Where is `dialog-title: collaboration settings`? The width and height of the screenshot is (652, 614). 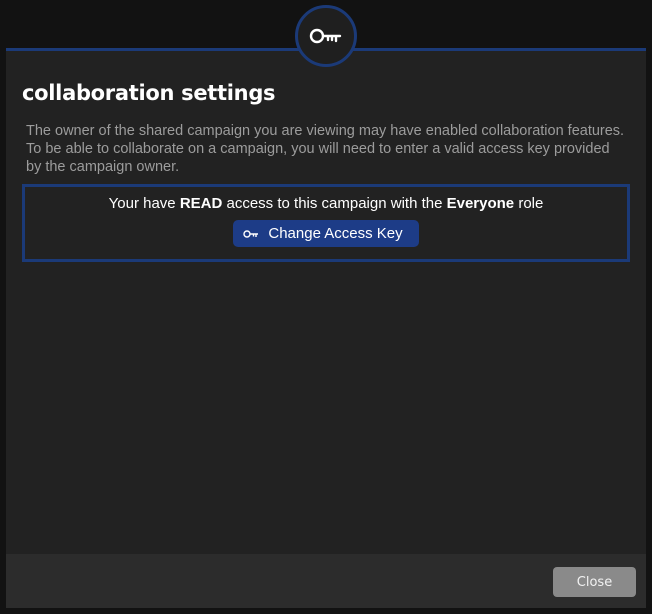 dialog-title: collaboration settings is located at coordinates (149, 93).